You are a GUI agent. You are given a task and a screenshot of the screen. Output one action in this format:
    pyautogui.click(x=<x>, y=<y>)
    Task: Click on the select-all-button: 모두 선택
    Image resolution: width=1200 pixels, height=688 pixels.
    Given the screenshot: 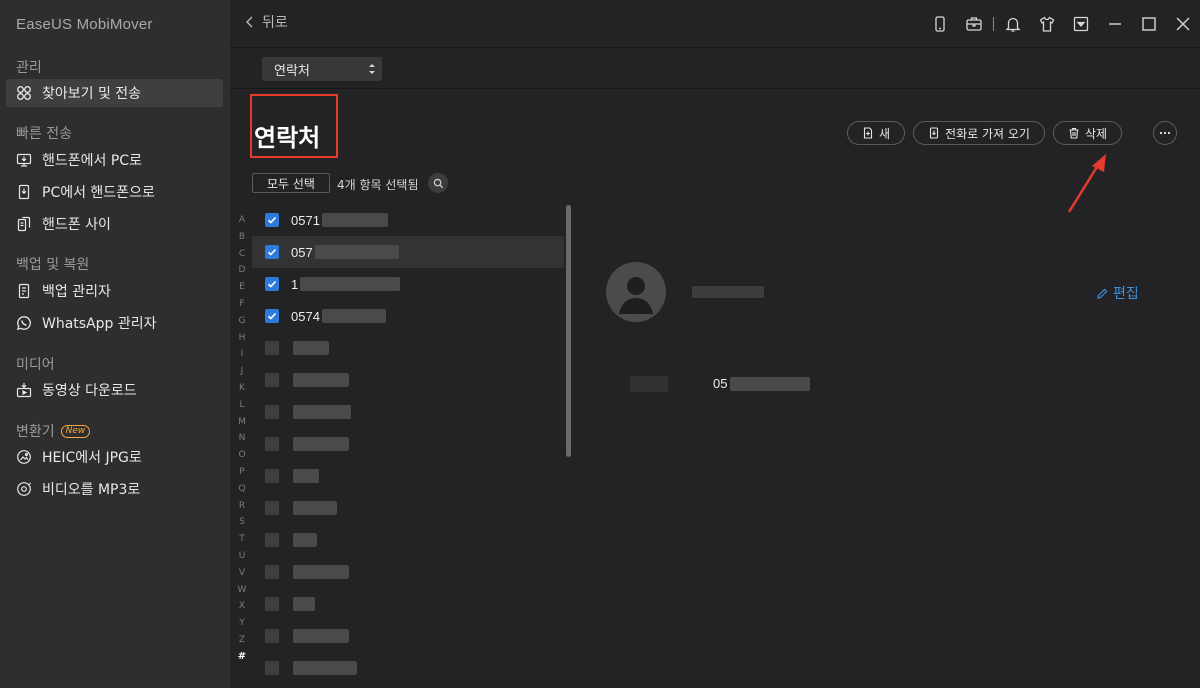 What is the action you would take?
    pyautogui.click(x=291, y=183)
    